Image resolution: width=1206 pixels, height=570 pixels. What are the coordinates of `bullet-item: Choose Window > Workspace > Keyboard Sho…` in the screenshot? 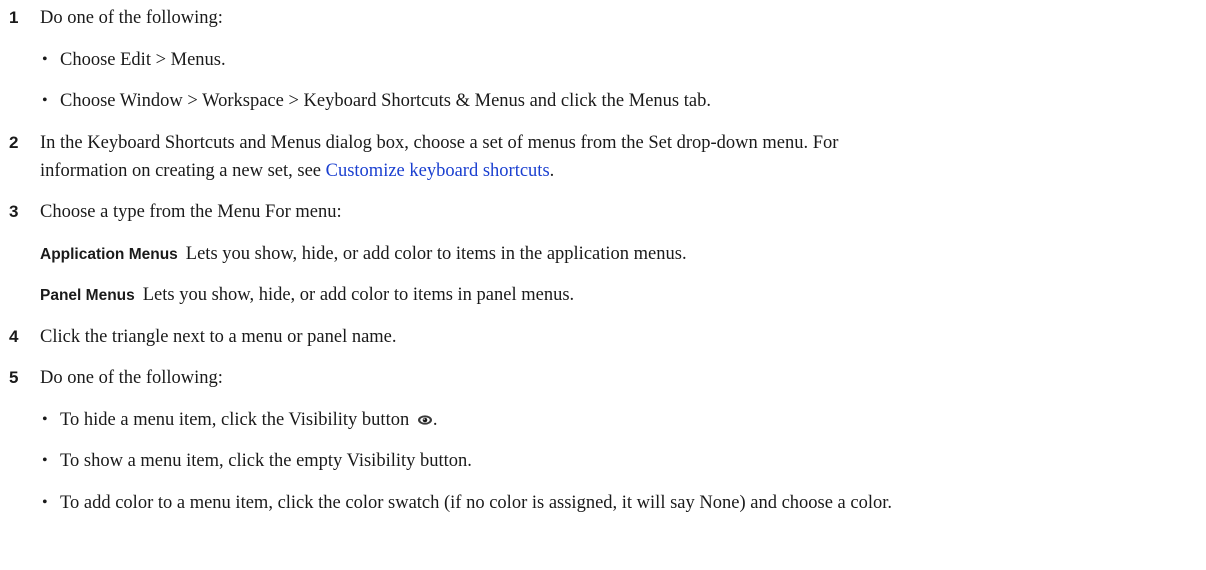 It's located at (385, 101).